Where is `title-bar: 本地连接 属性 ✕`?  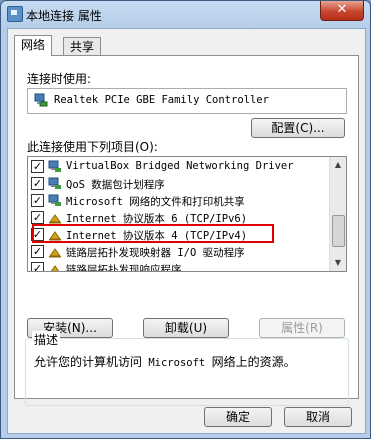
title-bar: 本地连接 属性 ✕ is located at coordinates (185, 14).